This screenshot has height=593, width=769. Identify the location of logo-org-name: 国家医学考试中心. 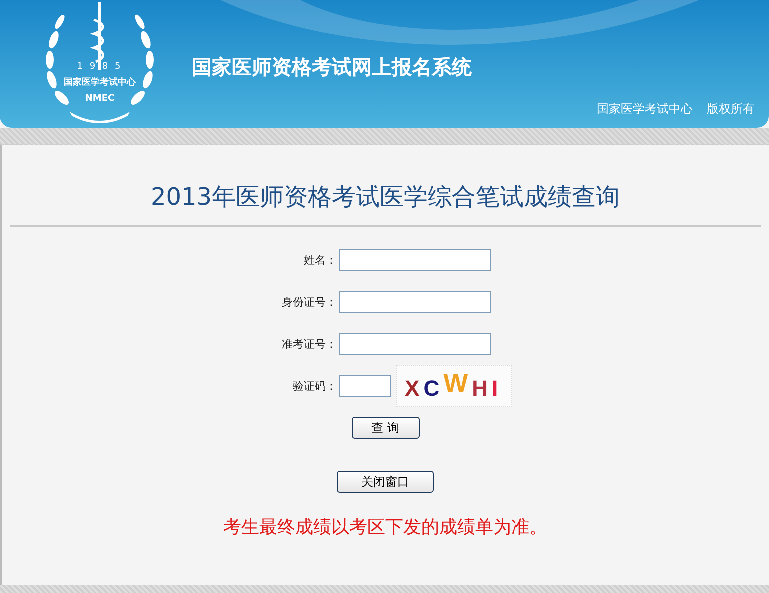
(100, 82).